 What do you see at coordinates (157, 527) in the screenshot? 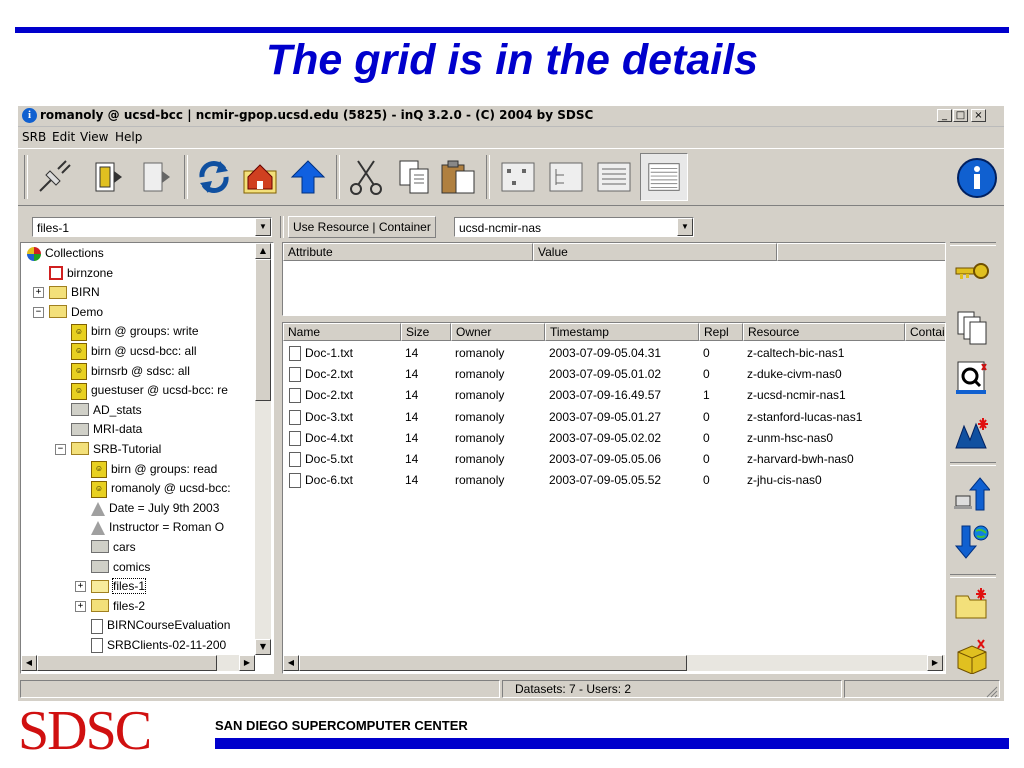
I see `tree-item: Instructor = Roman O` at bounding box center [157, 527].